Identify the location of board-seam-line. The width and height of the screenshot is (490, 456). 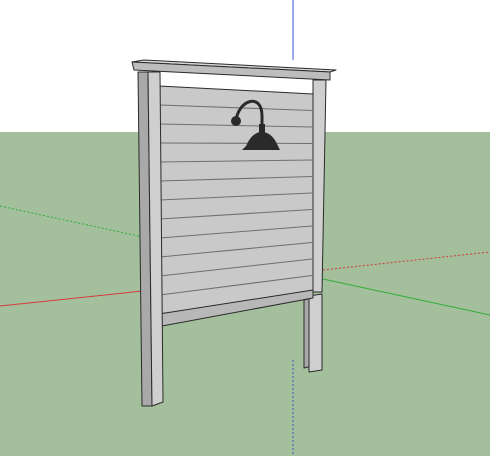
(236, 143).